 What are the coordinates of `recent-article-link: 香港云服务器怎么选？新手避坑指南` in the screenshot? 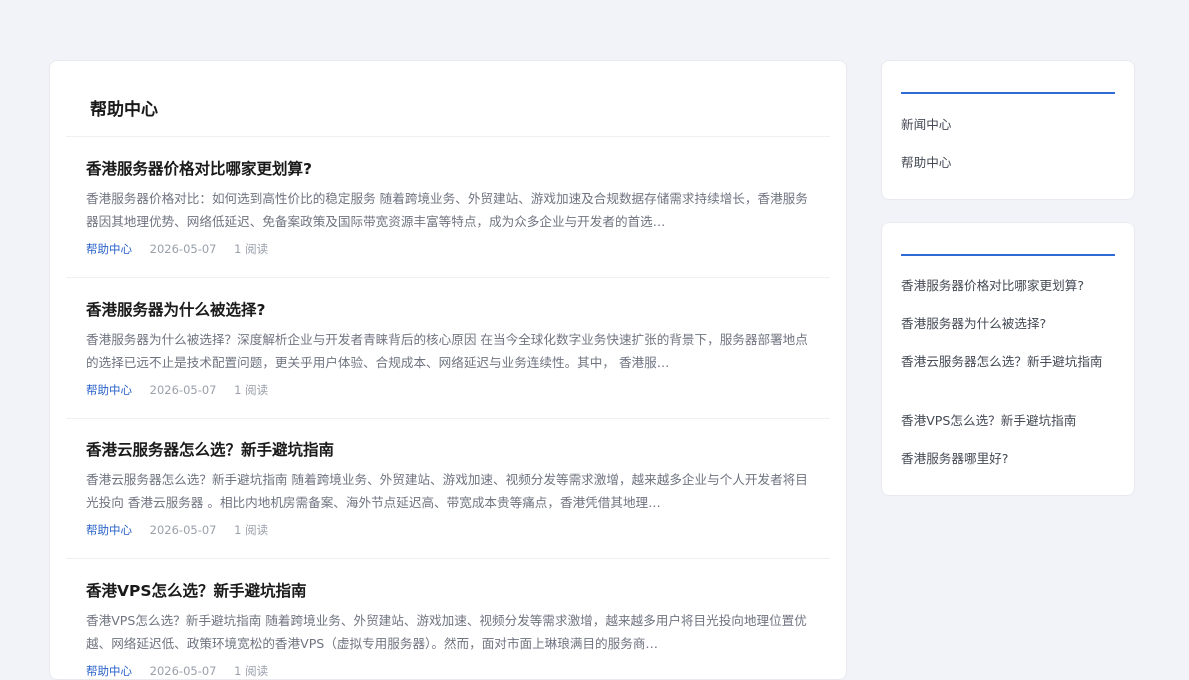 It's located at (1008, 361).